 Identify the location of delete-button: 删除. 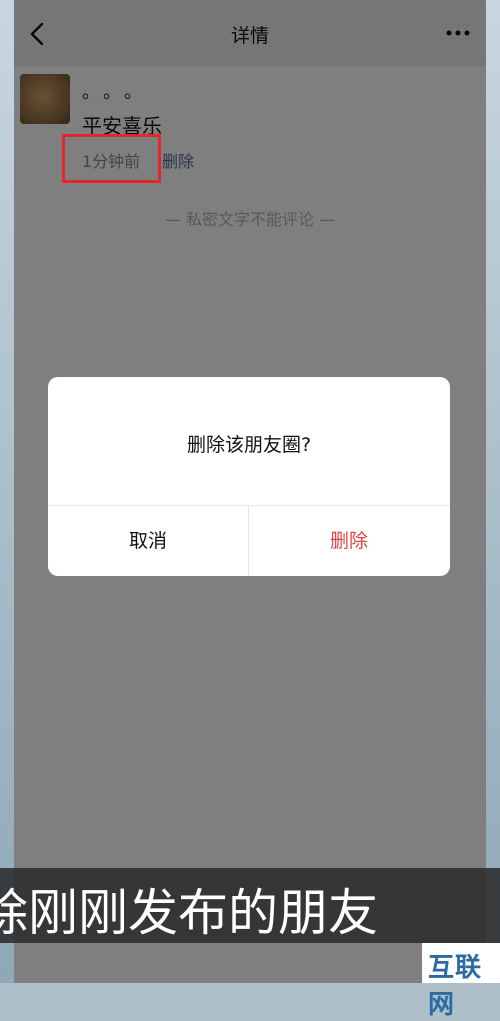
(349, 541).